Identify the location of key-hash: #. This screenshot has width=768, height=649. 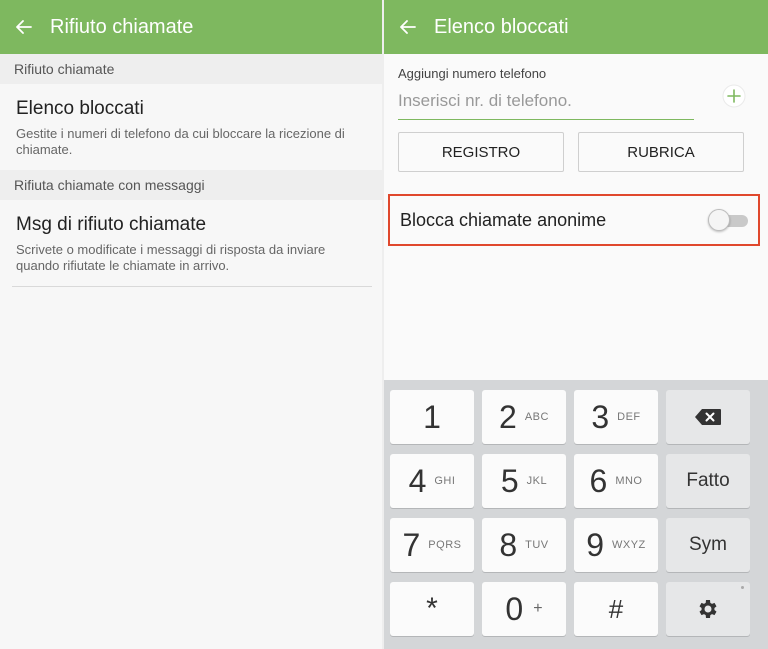
(616, 609).